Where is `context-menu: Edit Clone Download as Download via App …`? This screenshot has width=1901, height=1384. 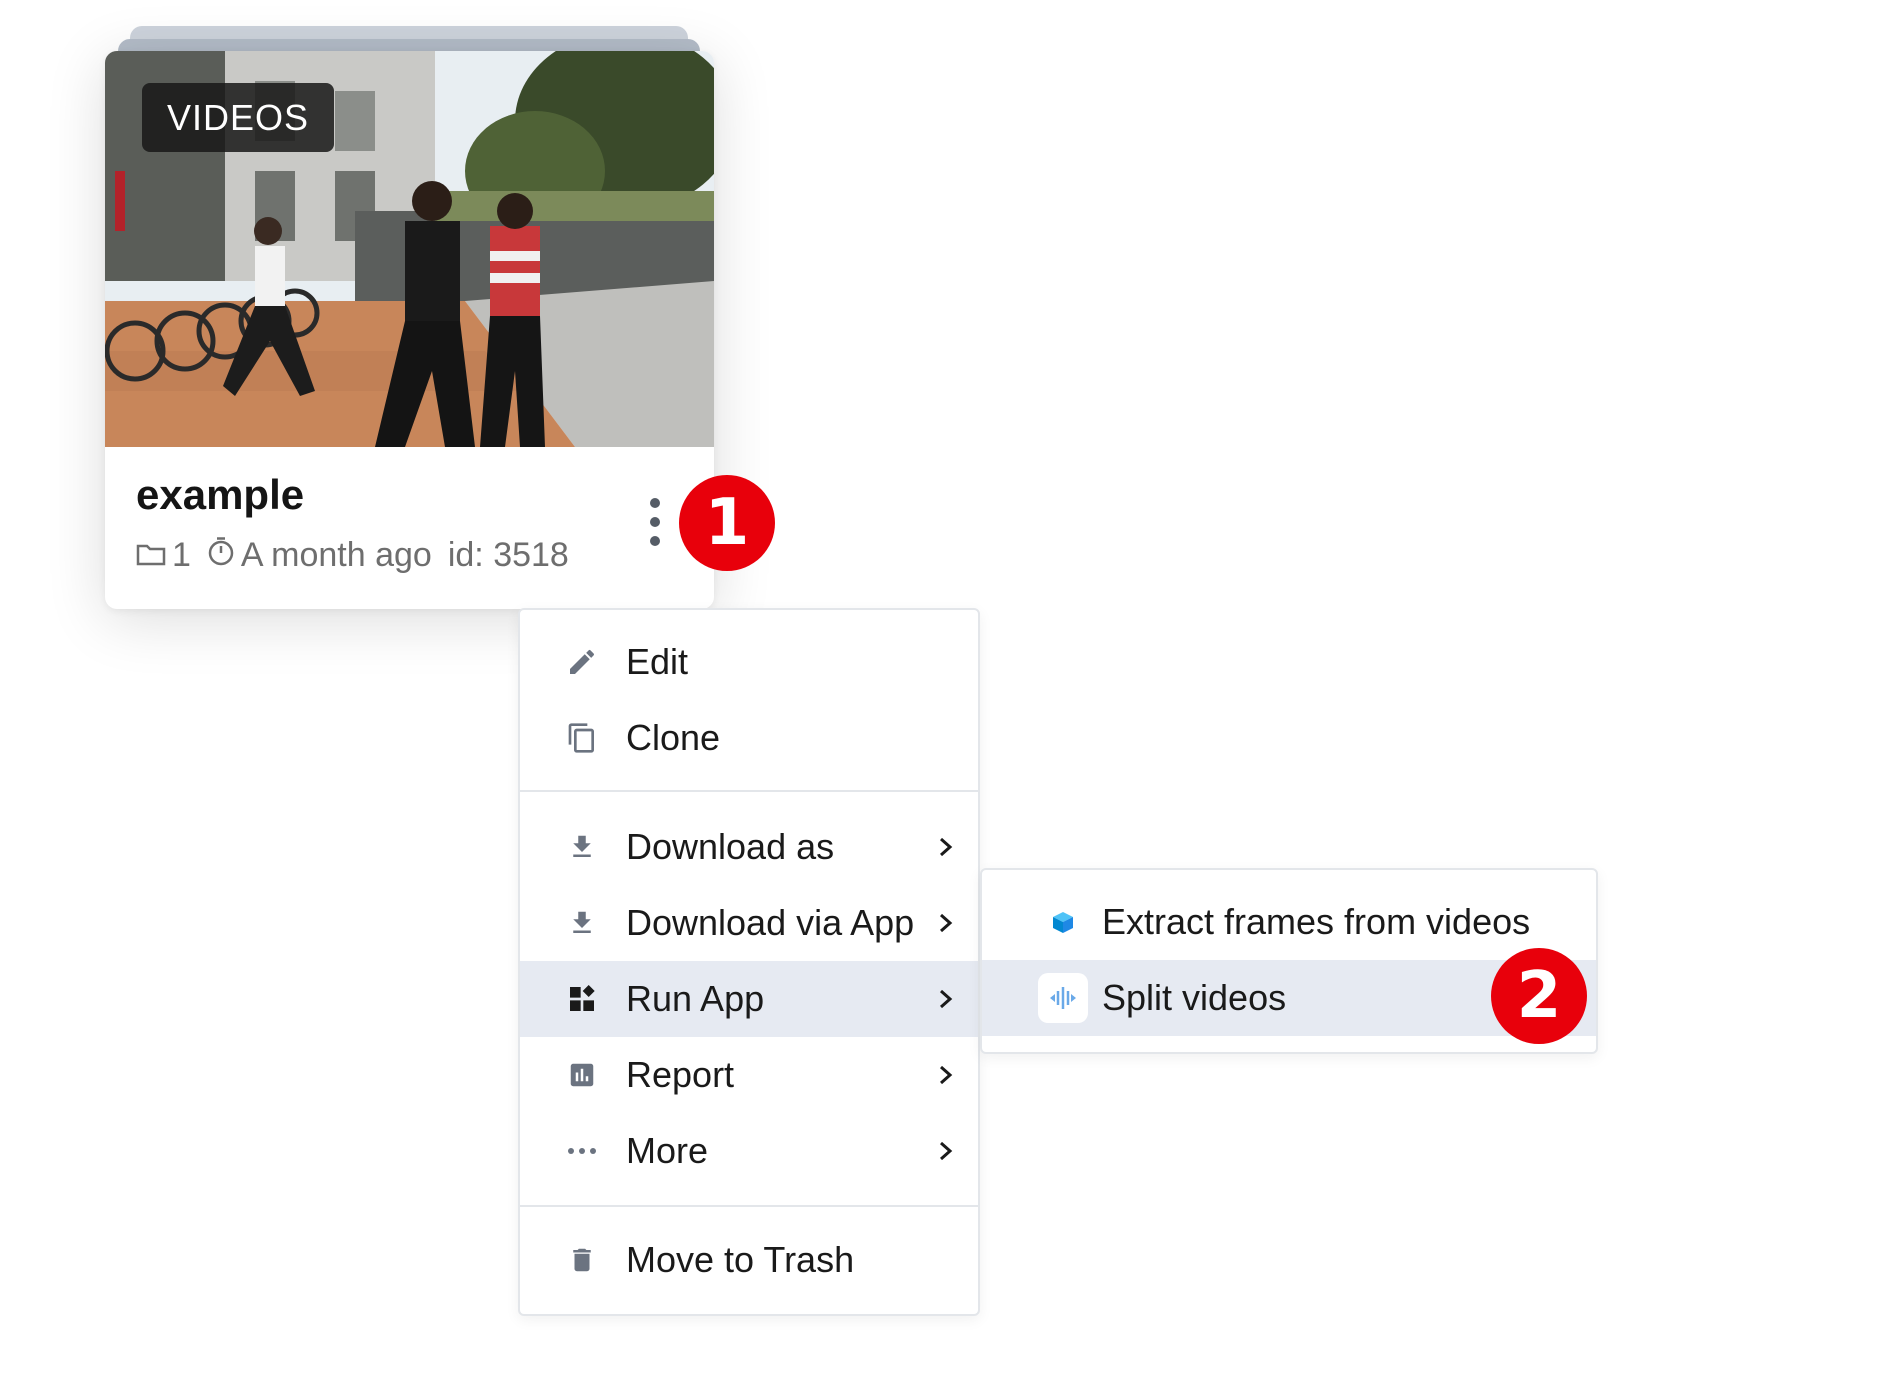 context-menu: Edit Clone Download as Download via App … is located at coordinates (749, 962).